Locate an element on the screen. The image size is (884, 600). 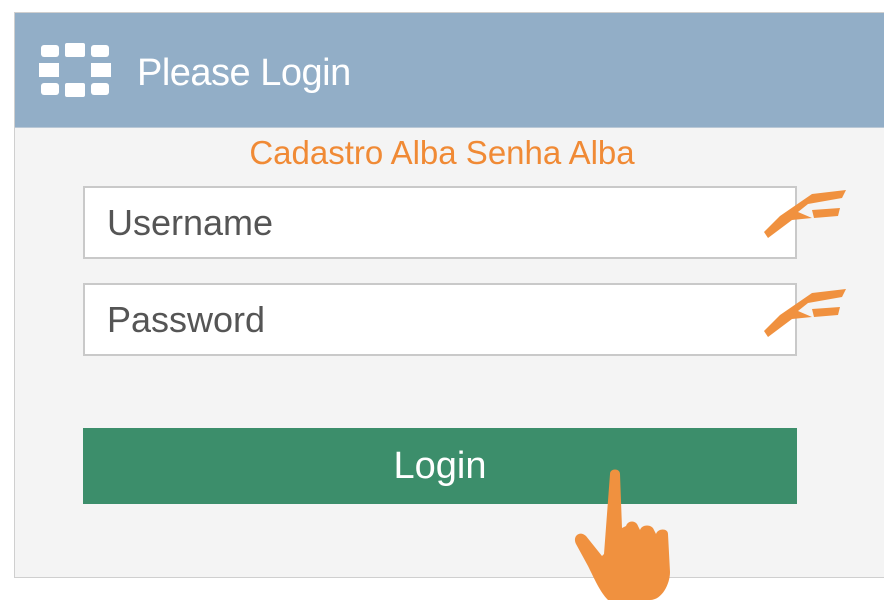
login-title: Please Login is located at coordinates (244, 73).